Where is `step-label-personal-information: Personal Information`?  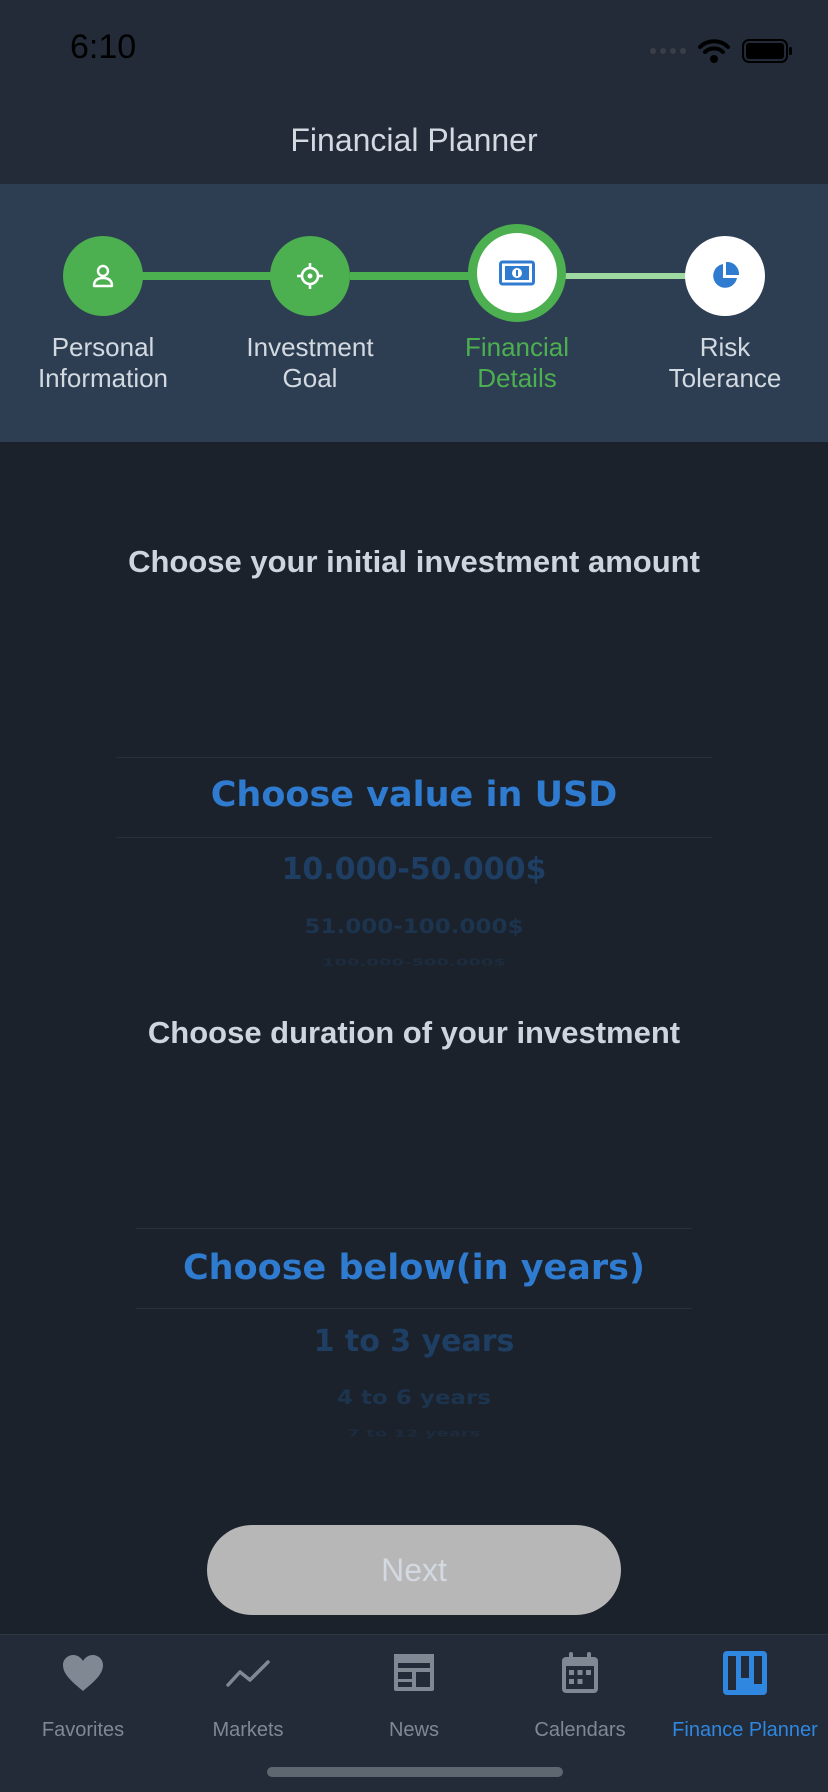
step-label-personal-information: Personal Information is located at coordinates (103, 362).